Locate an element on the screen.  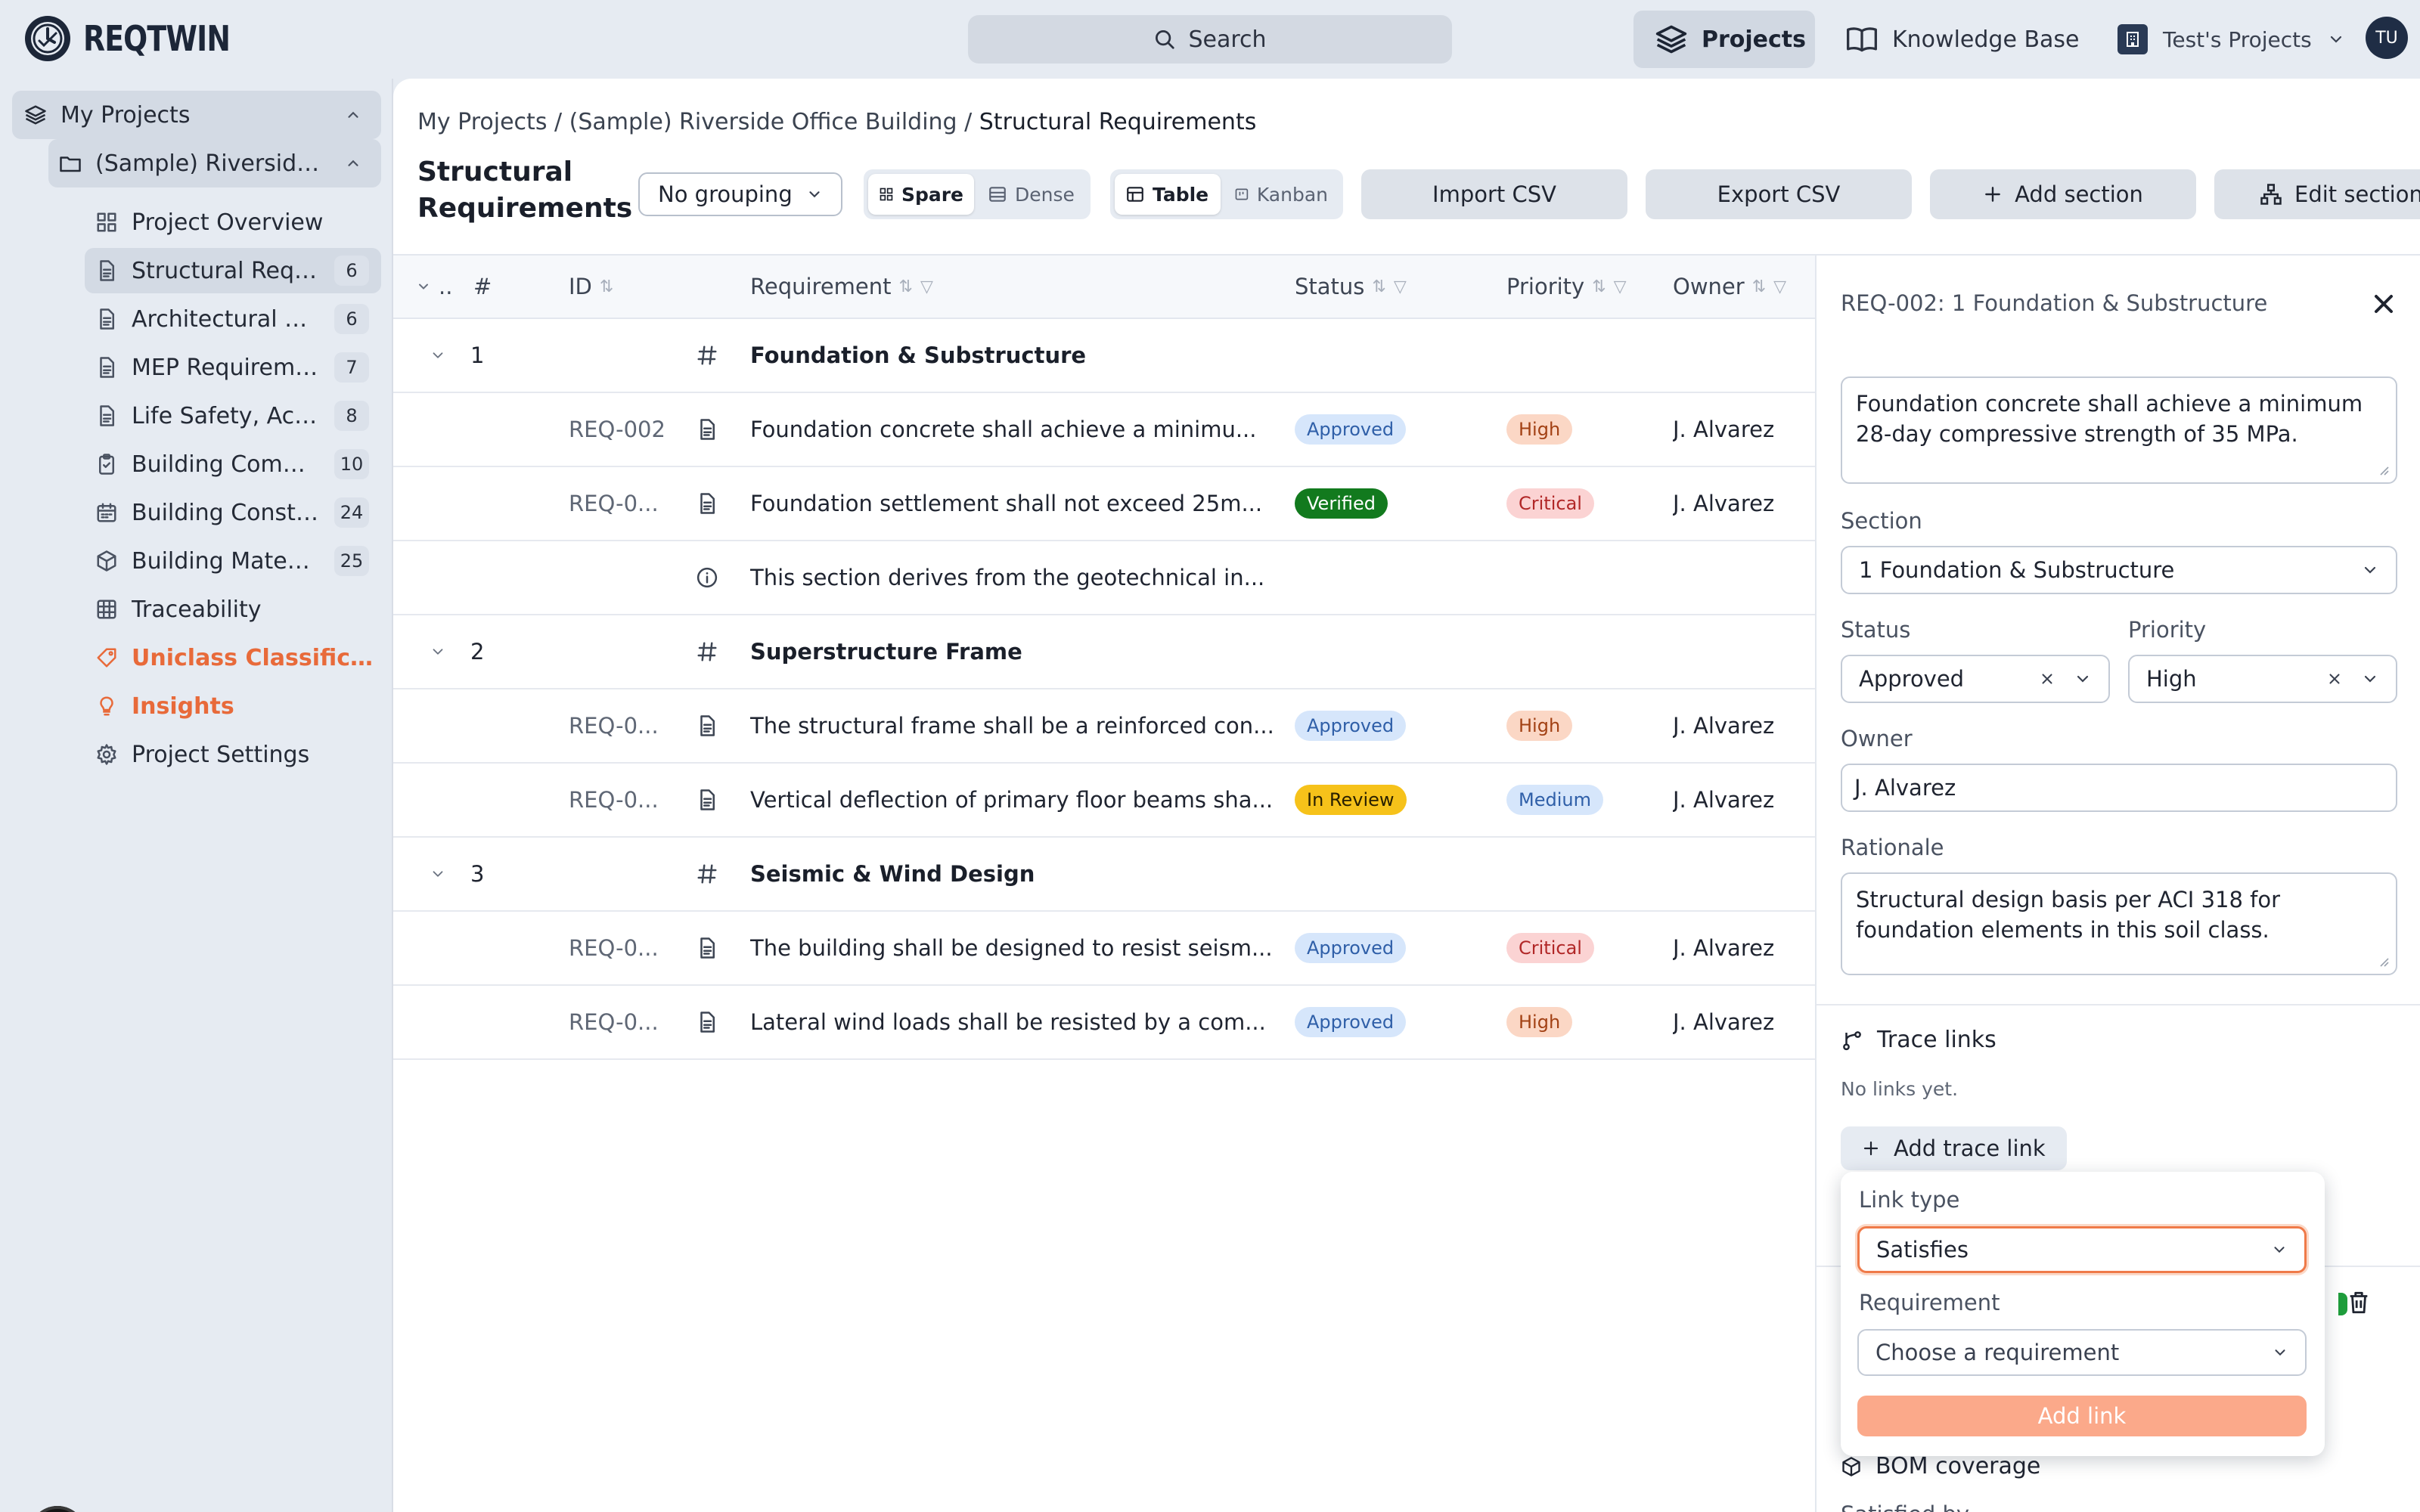
status-cell: In Review is located at coordinates (1351, 800).